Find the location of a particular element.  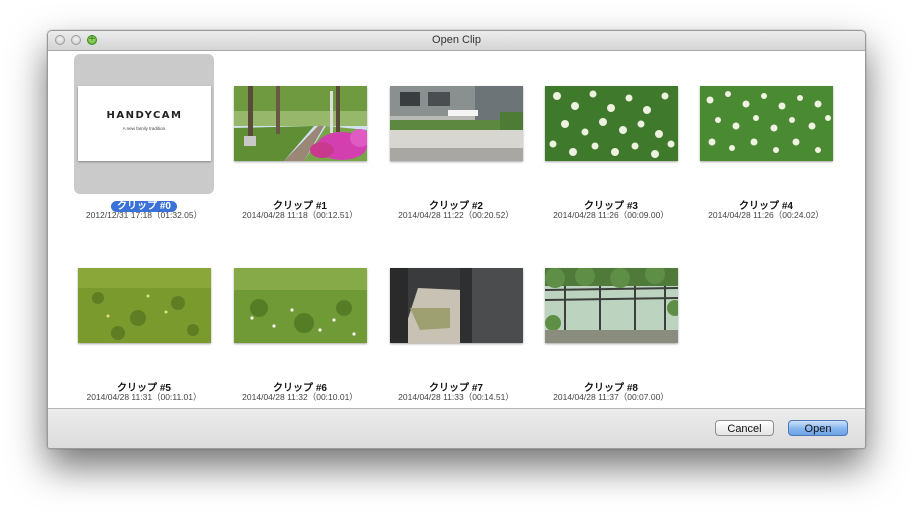

clip-meta: 2014/04/28 11:26（00:24.02） is located at coordinates (766, 215).